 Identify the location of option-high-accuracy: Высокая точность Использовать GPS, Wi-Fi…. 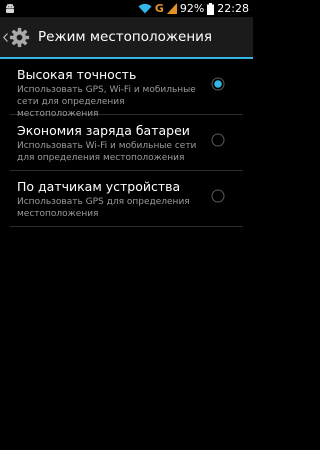
(126, 89).